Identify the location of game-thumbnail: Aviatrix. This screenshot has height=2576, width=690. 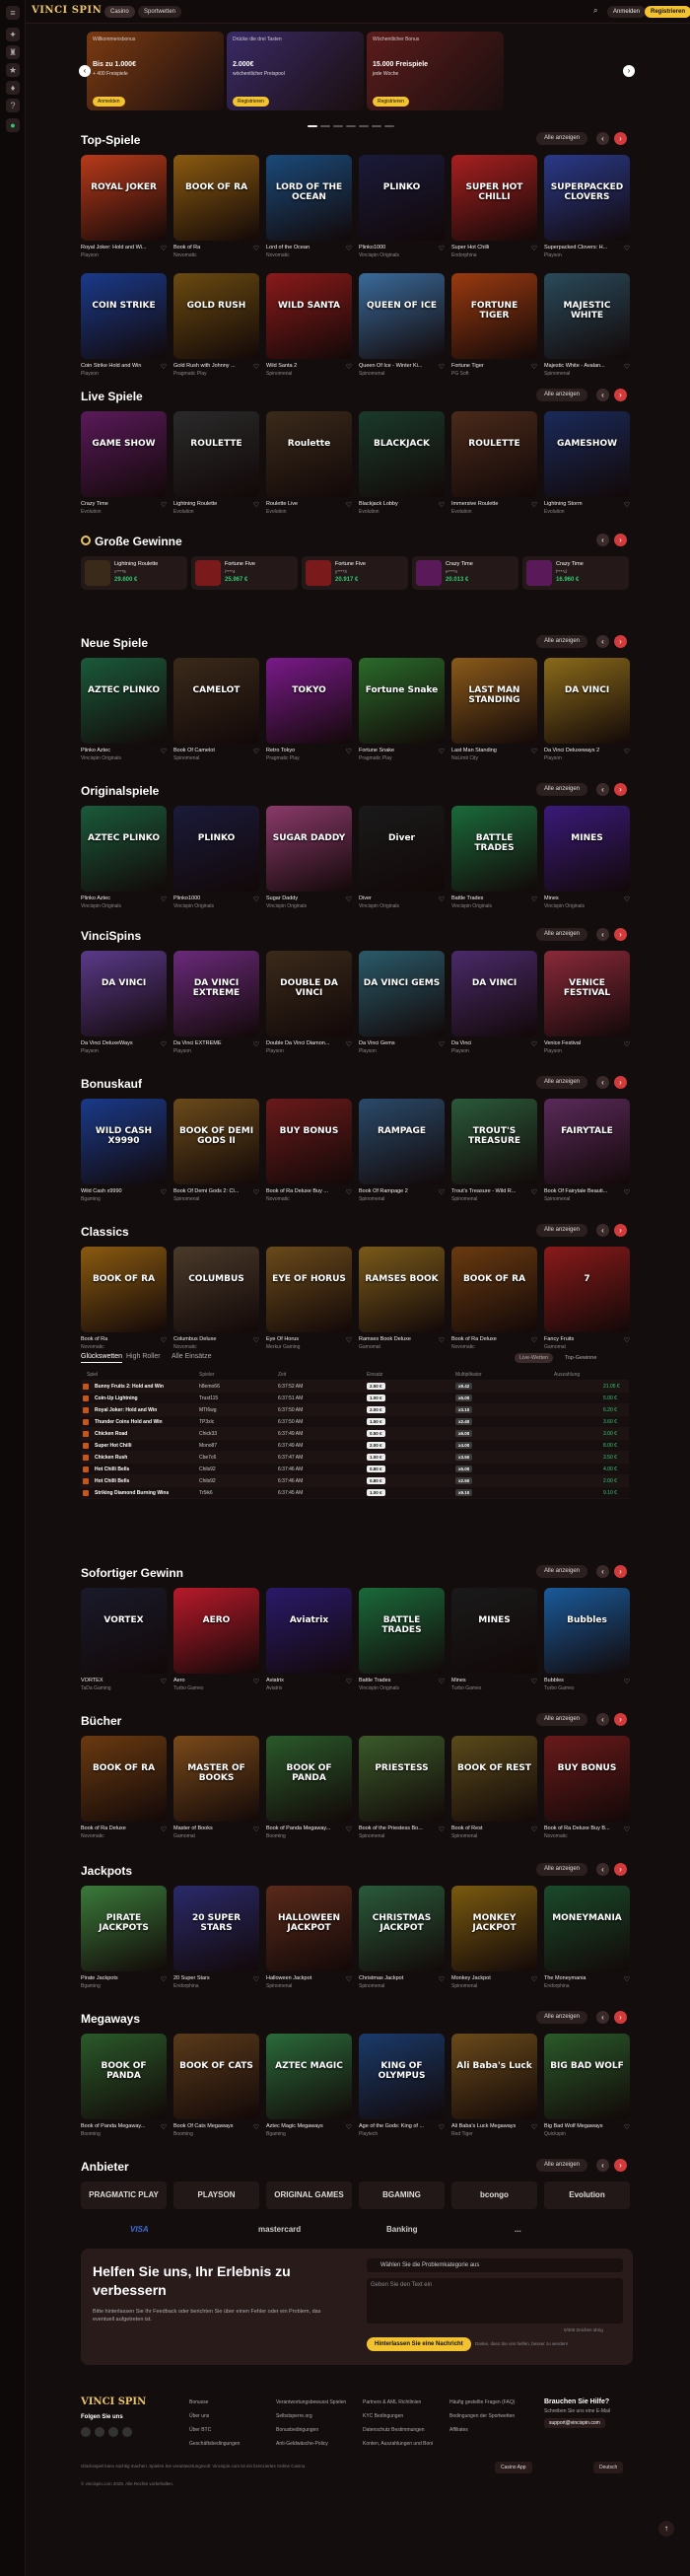
(309, 1631).